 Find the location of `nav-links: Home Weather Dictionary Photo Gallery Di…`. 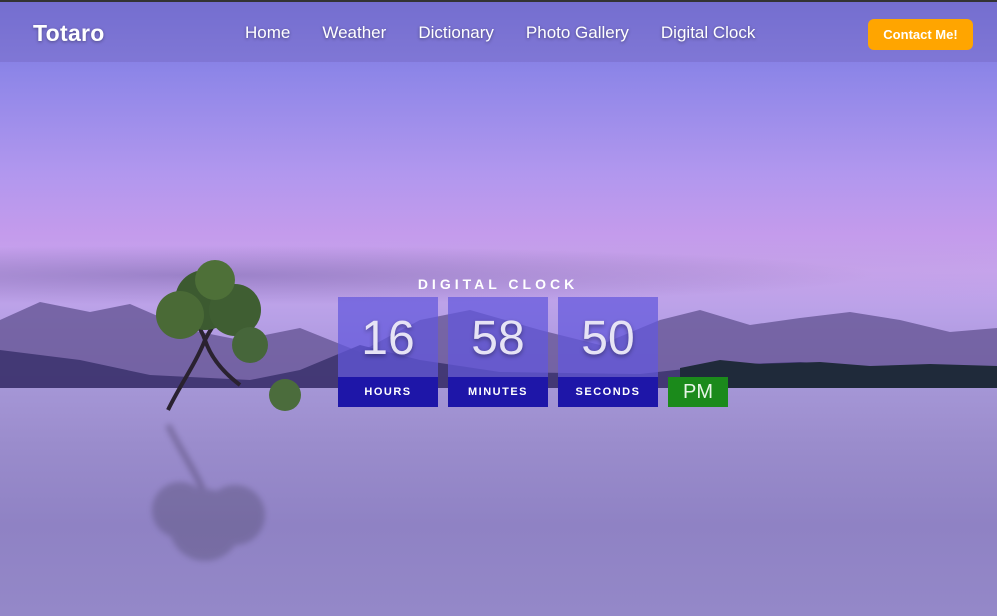

nav-links: Home Weather Dictionary Photo Gallery Di… is located at coordinates (516, 33).